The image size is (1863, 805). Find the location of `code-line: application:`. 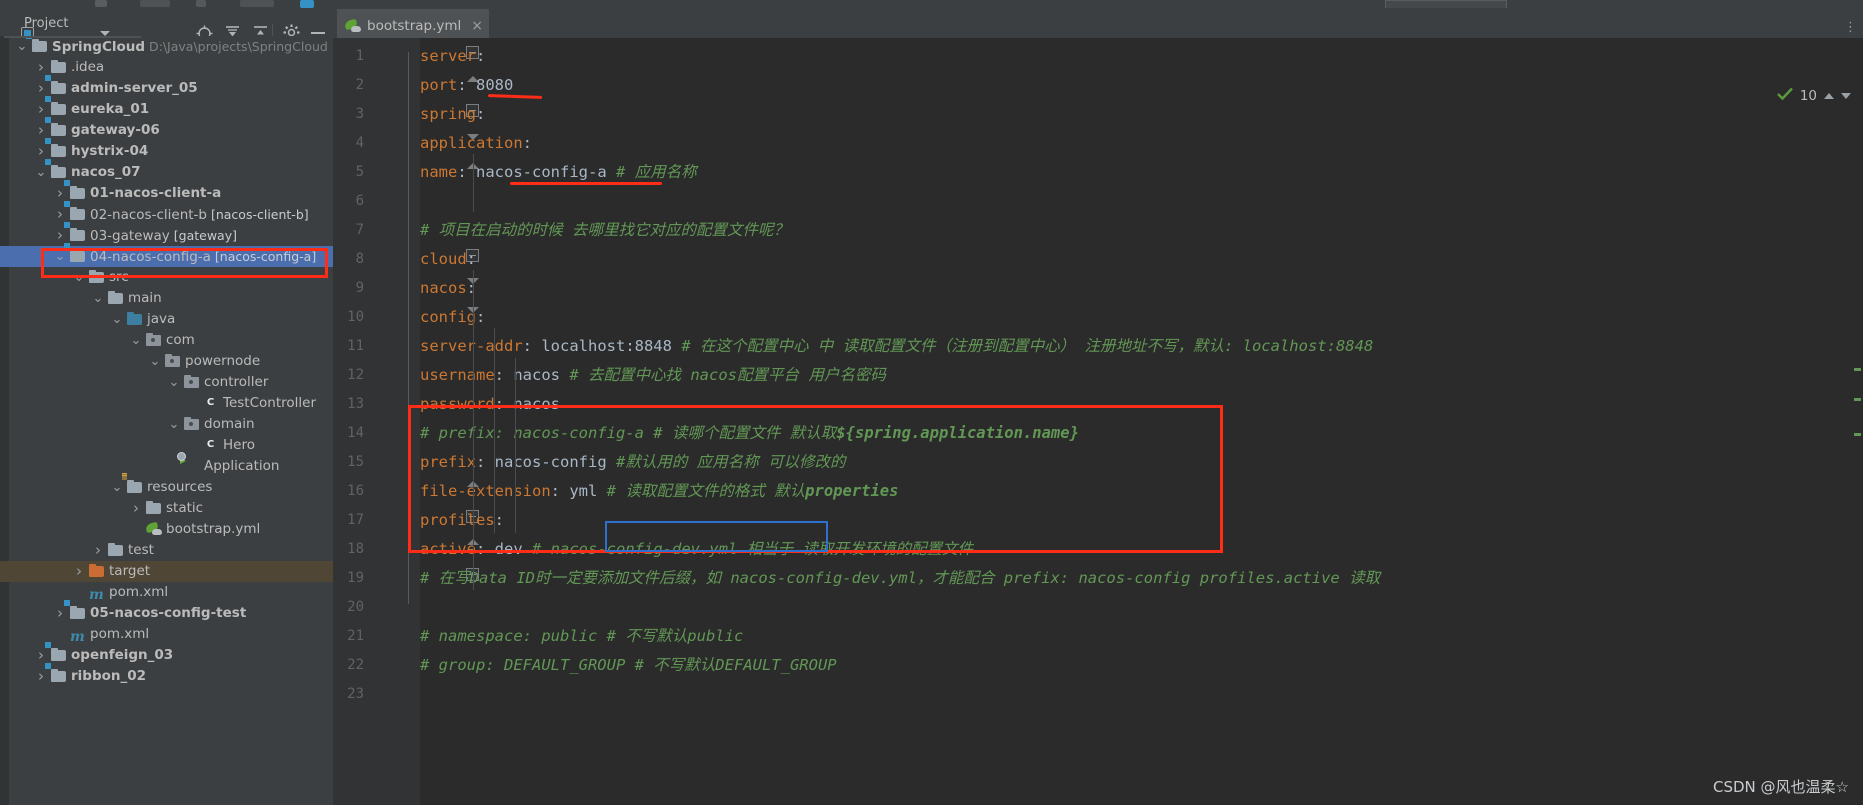

code-line: application: is located at coordinates (476, 143).